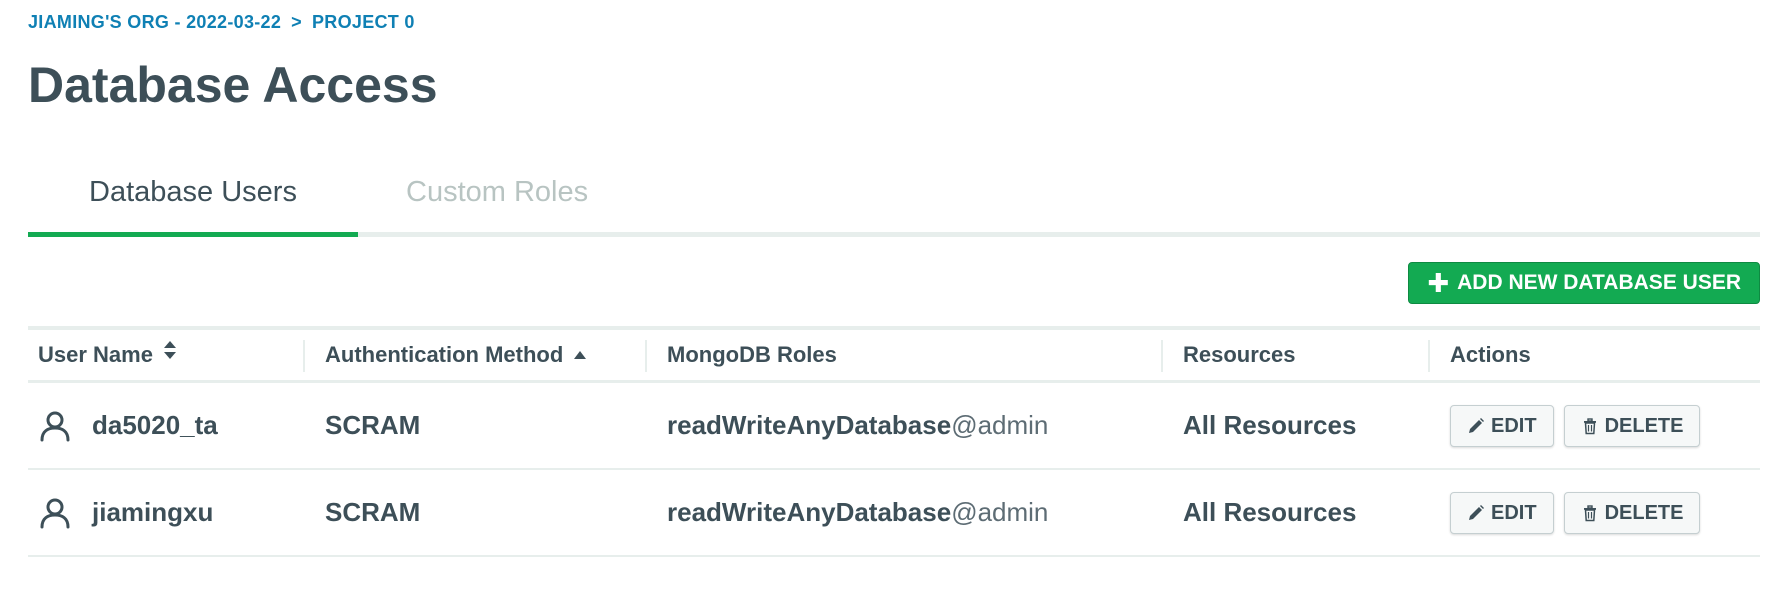 The image size is (1786, 604). I want to click on sort-ascending-icon, so click(578, 355).